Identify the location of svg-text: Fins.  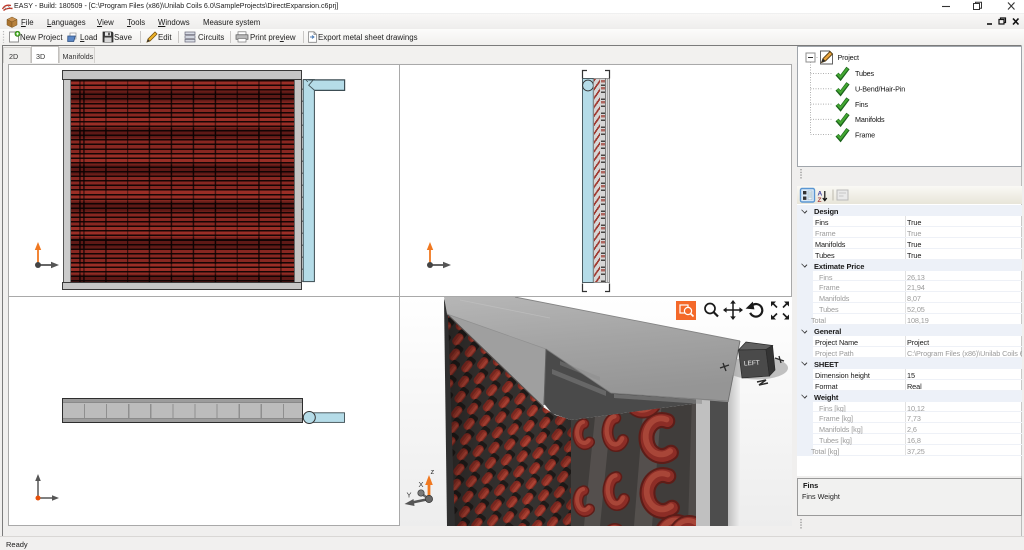
(862, 104).